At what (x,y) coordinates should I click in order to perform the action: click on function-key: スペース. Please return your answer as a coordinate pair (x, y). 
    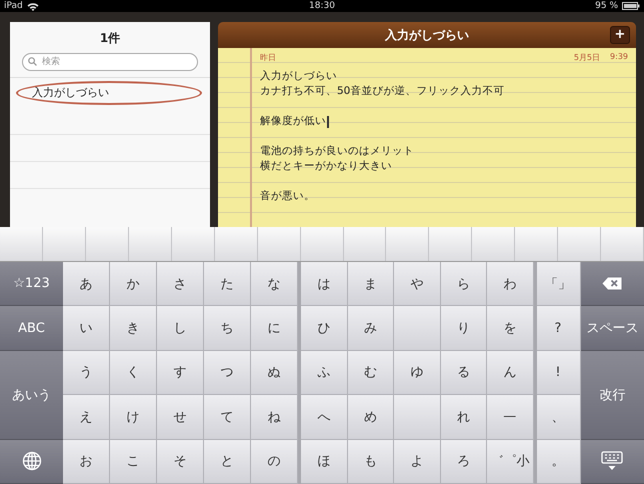
    Looking at the image, I should click on (612, 328).